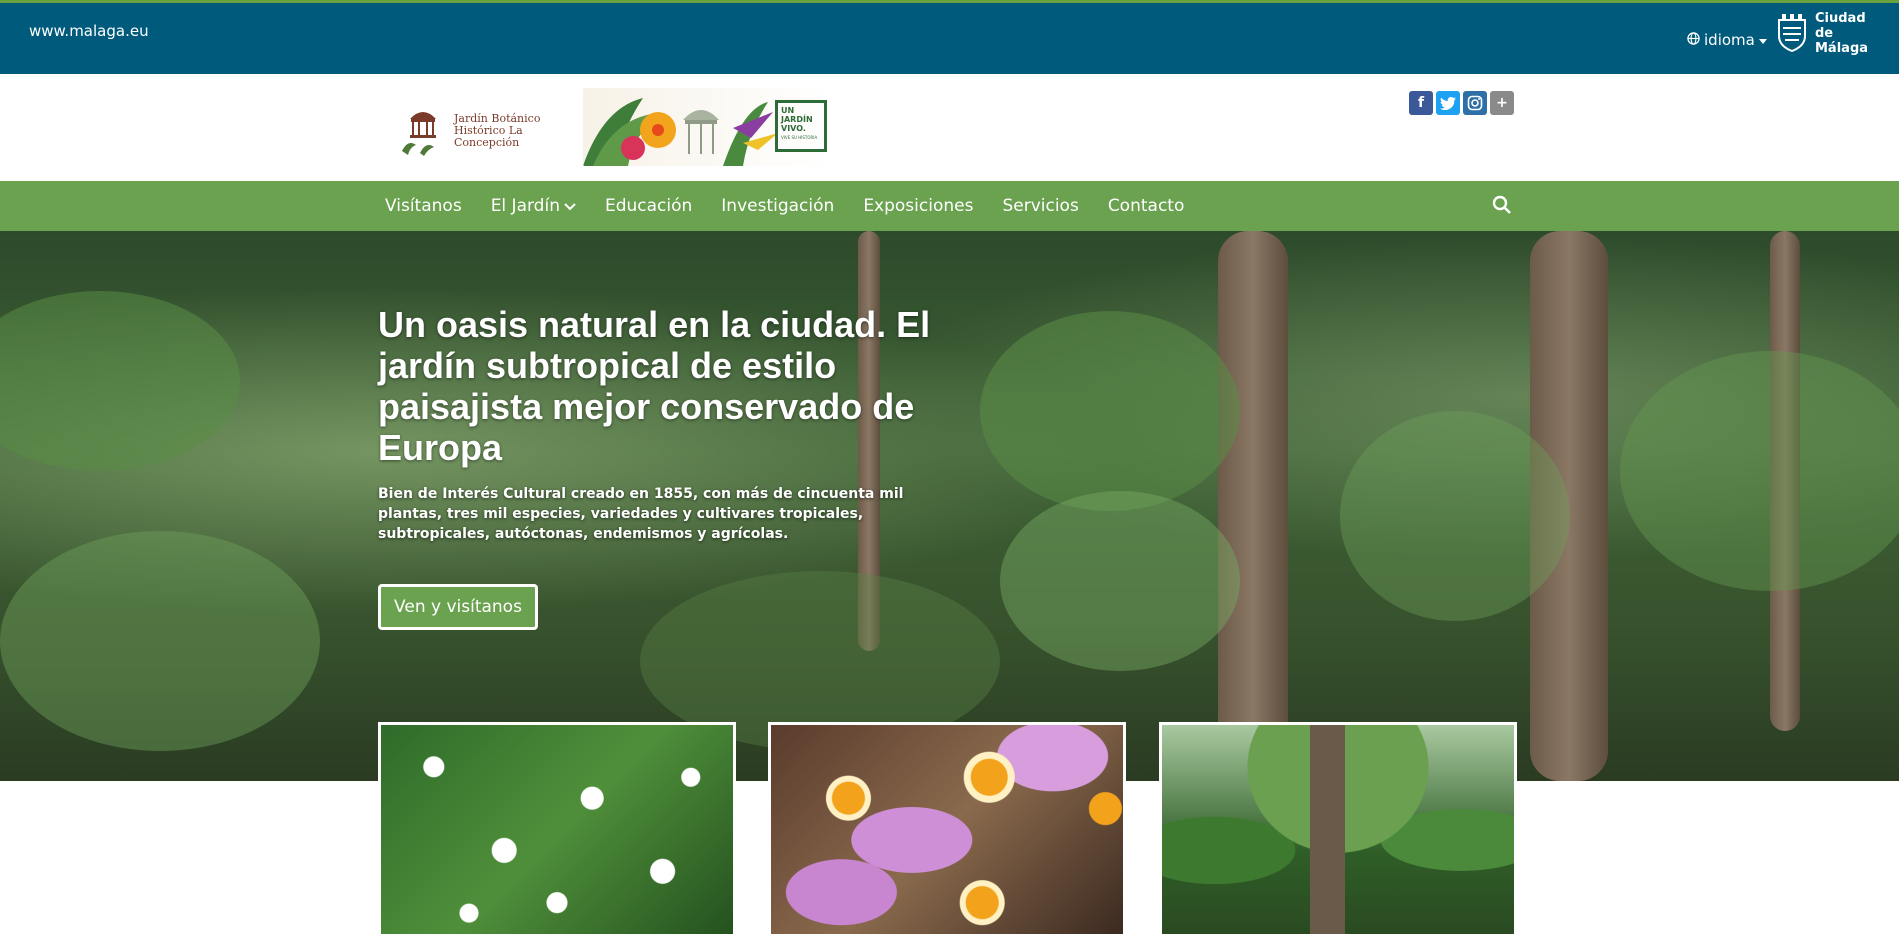 This screenshot has width=1899, height=937. What do you see at coordinates (1762, 40) in the screenshot?
I see `caret-down-icon` at bounding box center [1762, 40].